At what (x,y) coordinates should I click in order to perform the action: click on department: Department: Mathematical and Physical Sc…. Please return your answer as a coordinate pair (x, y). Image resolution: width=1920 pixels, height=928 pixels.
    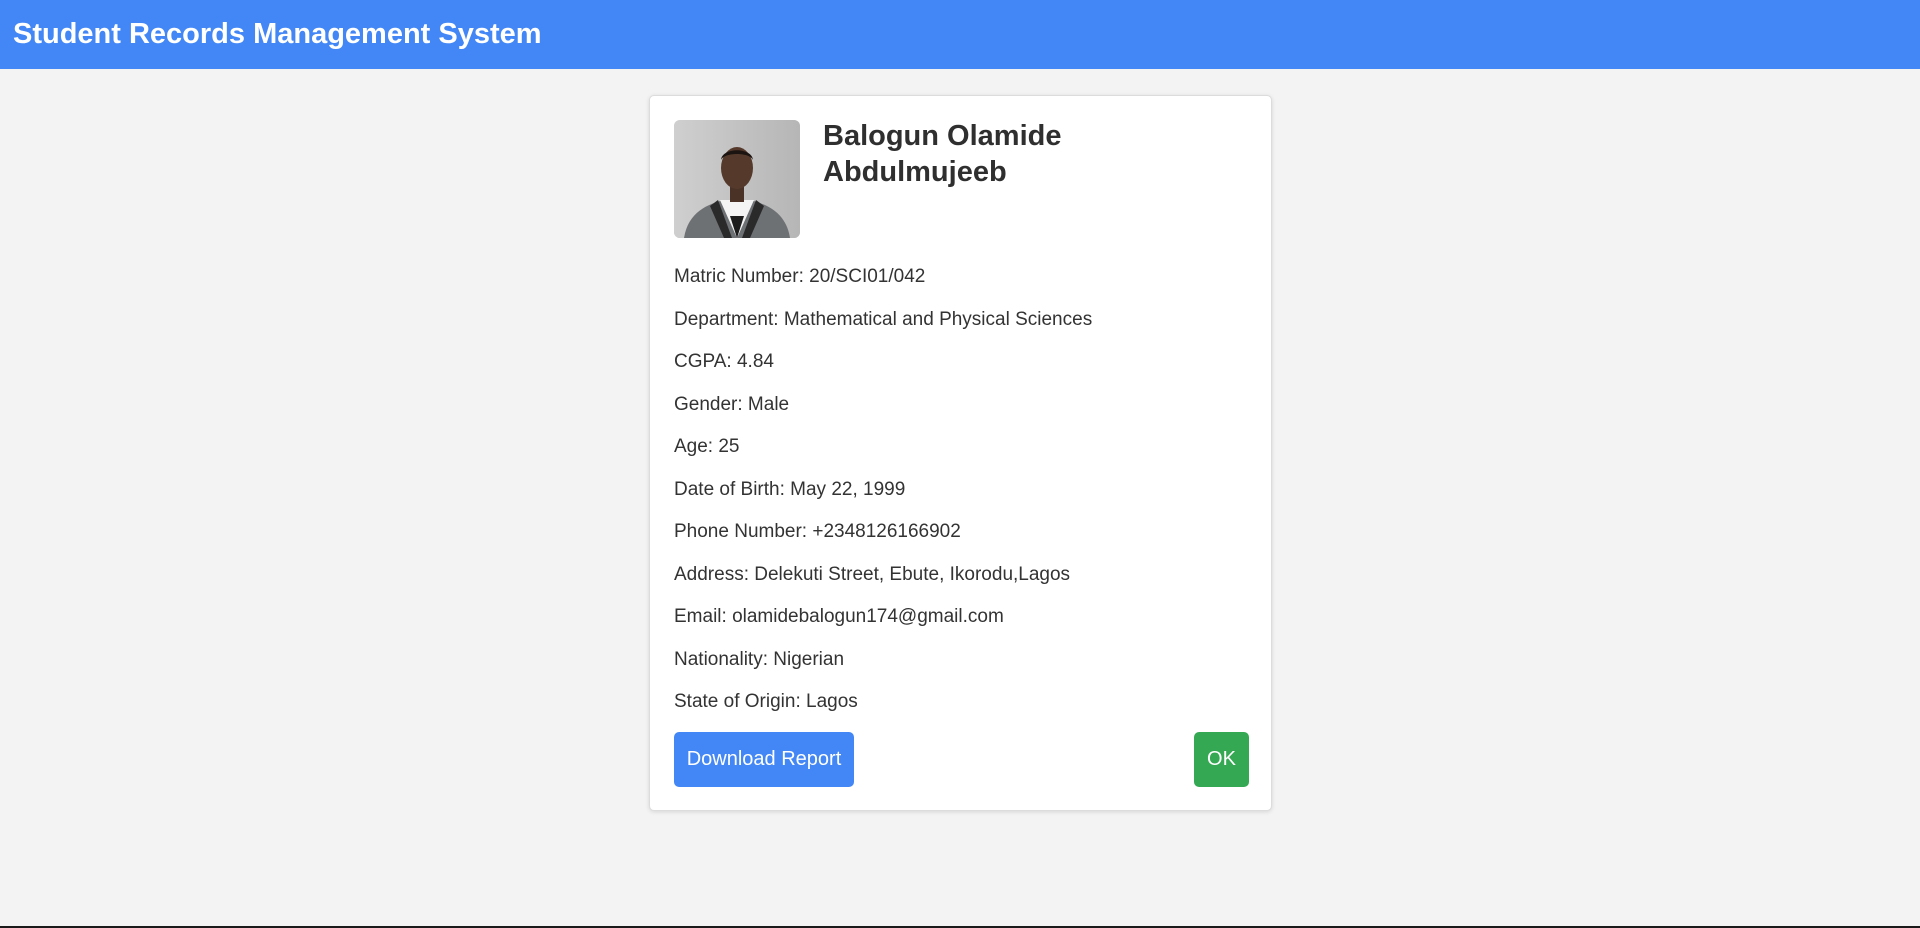
    Looking at the image, I should click on (883, 319).